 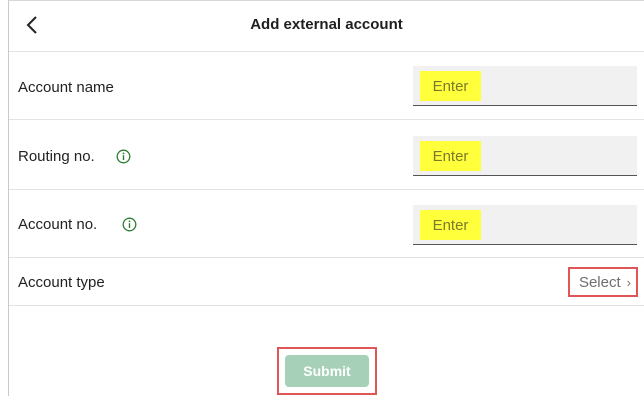 I want to click on account-number-label: Account no., so click(x=58, y=224).